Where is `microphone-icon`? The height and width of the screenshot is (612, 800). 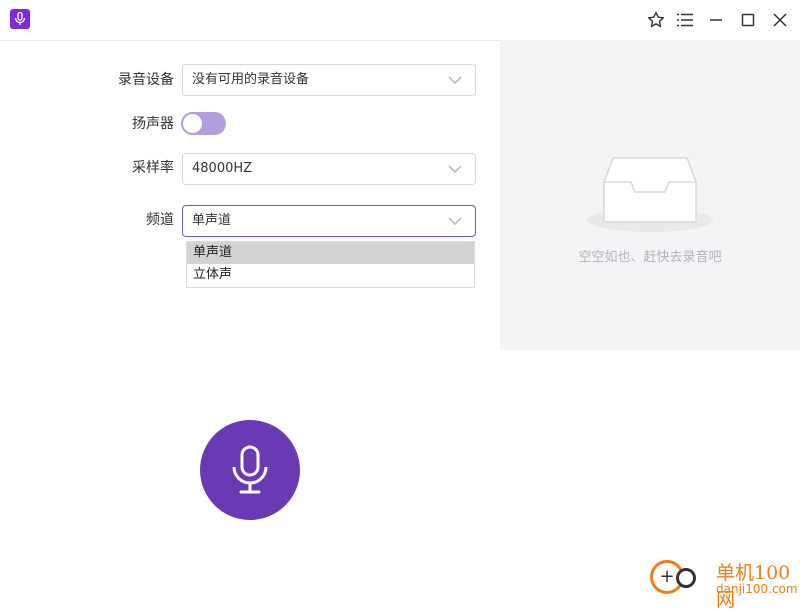 microphone-icon is located at coordinates (250, 469).